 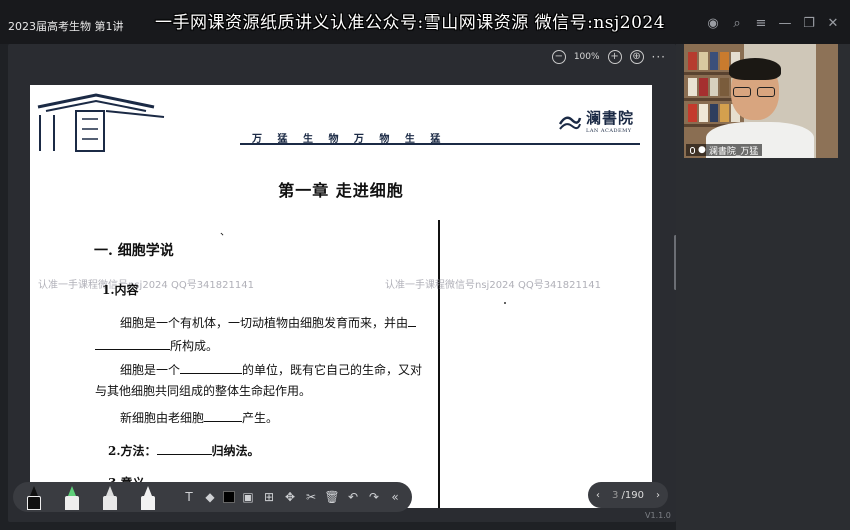 What do you see at coordinates (755, 92) in the screenshot?
I see `glasses` at bounding box center [755, 92].